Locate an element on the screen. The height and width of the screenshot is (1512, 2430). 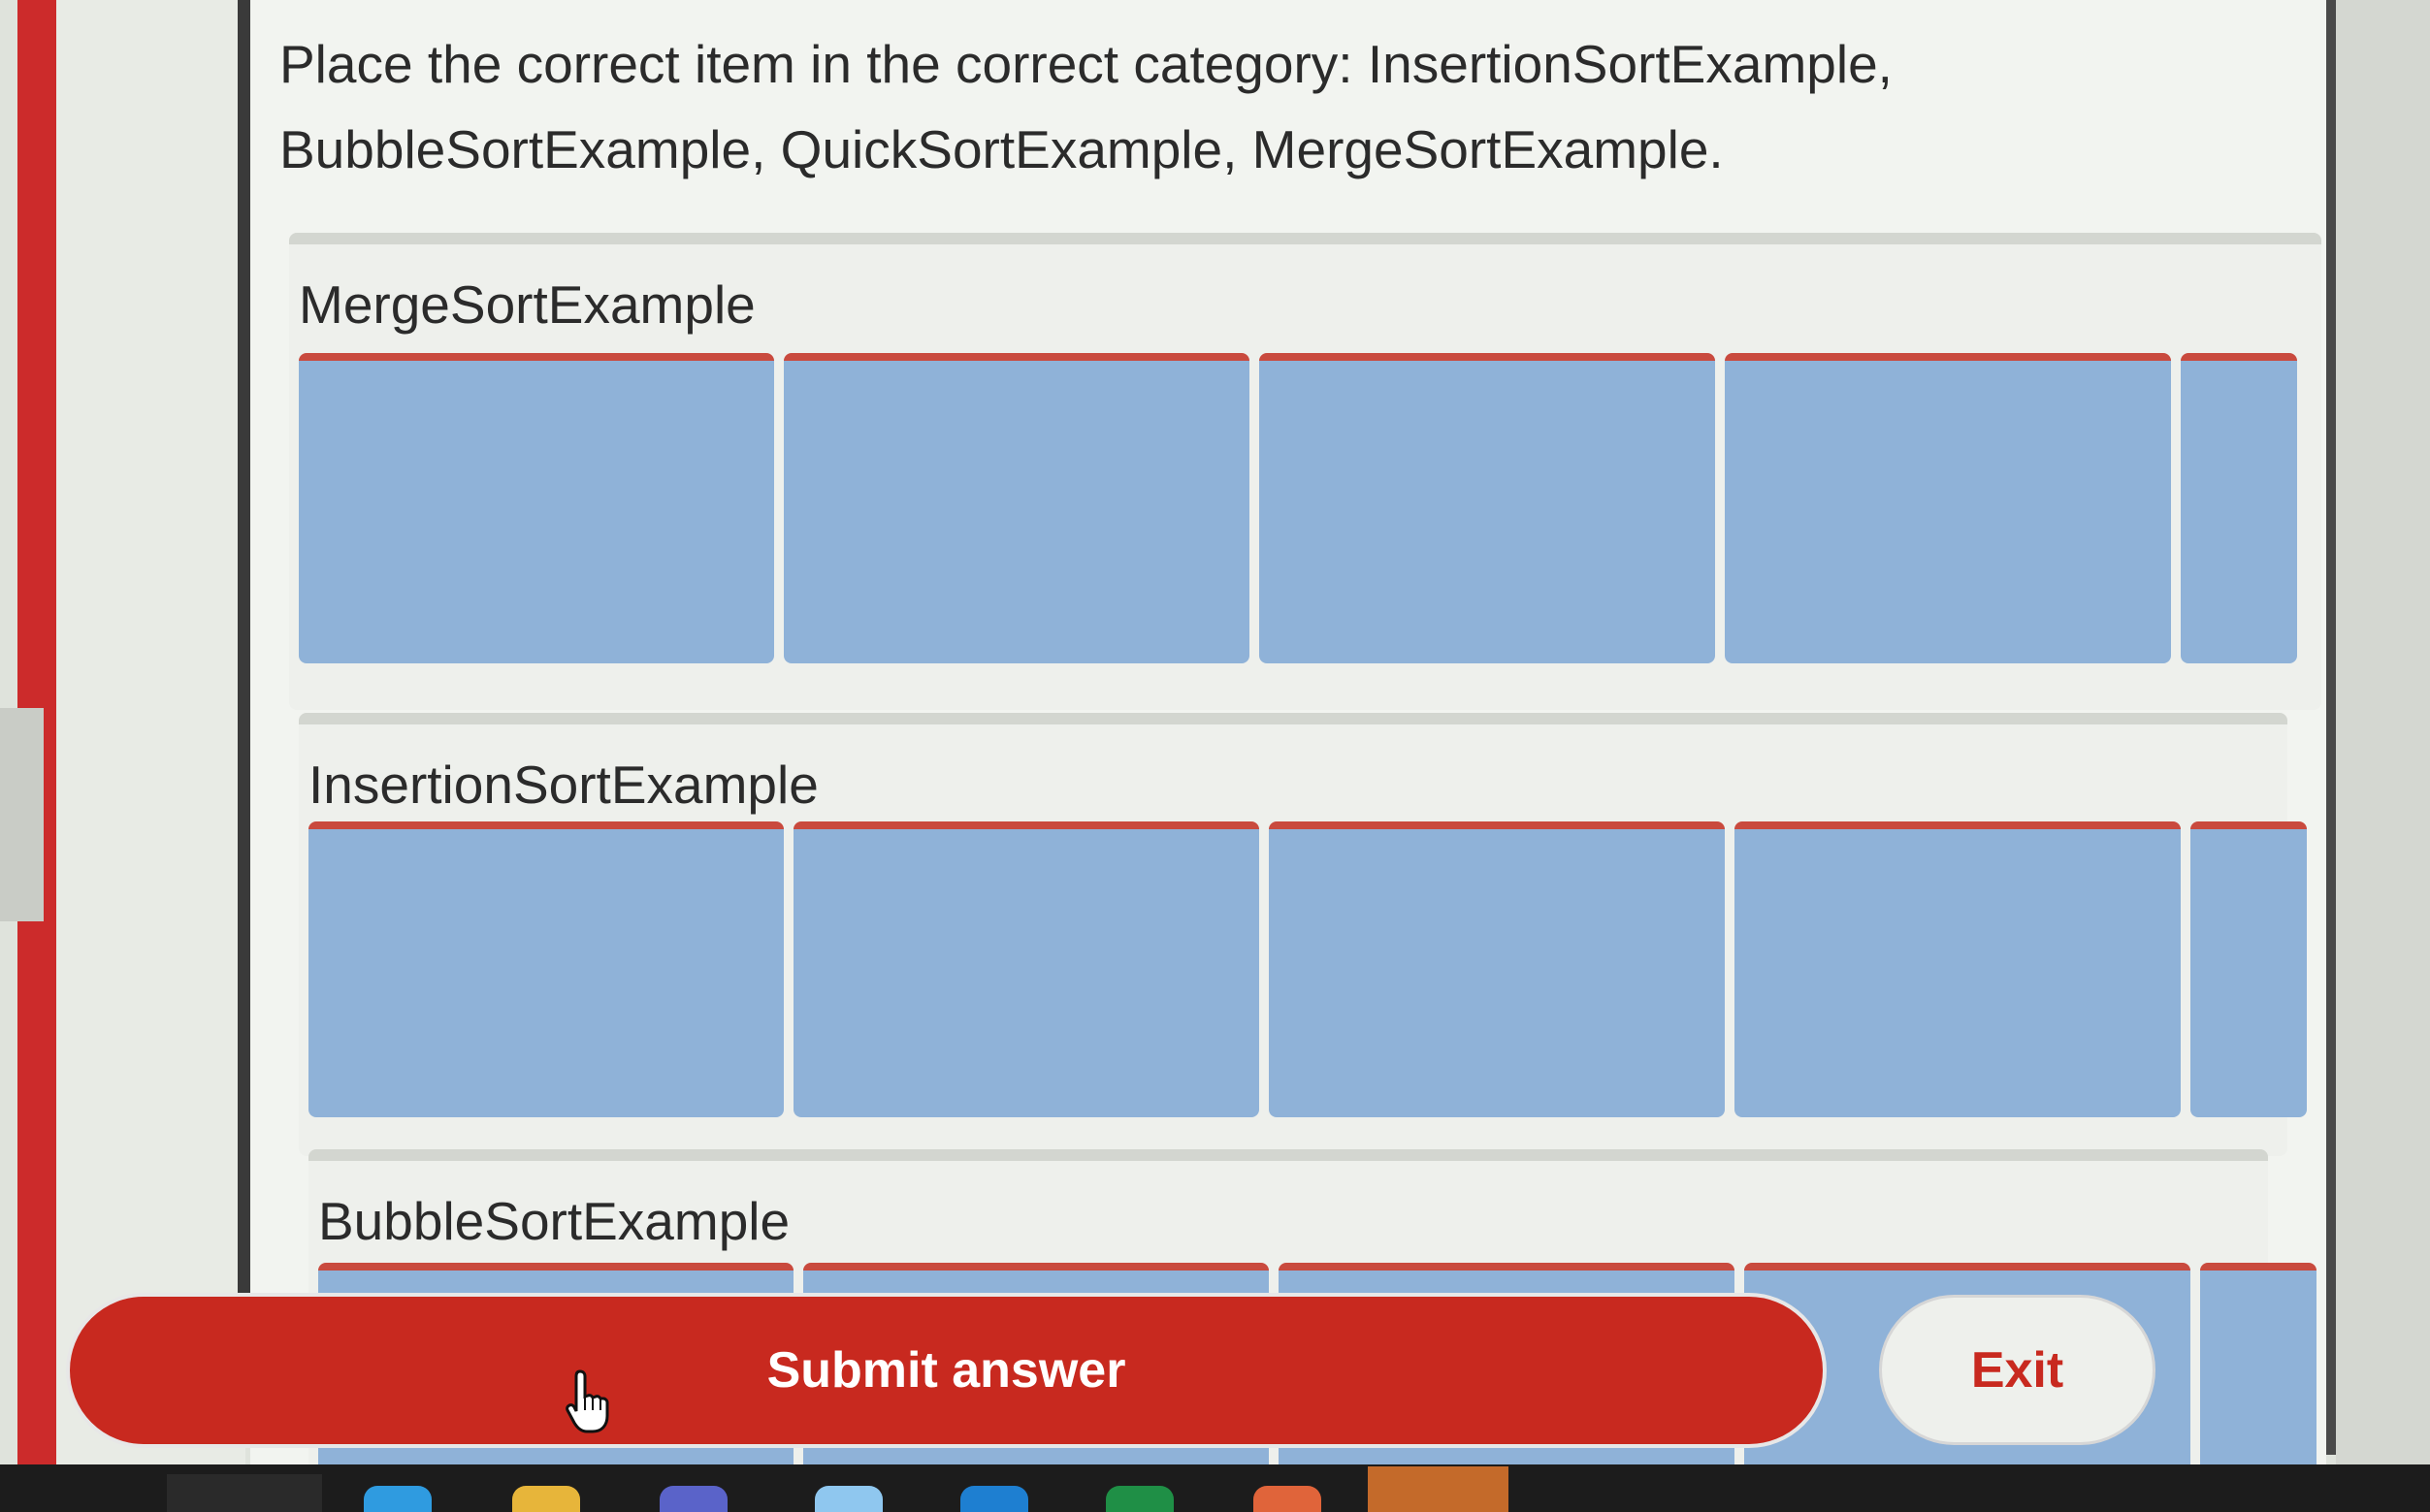
browser-icon is located at coordinates (849, 1499).